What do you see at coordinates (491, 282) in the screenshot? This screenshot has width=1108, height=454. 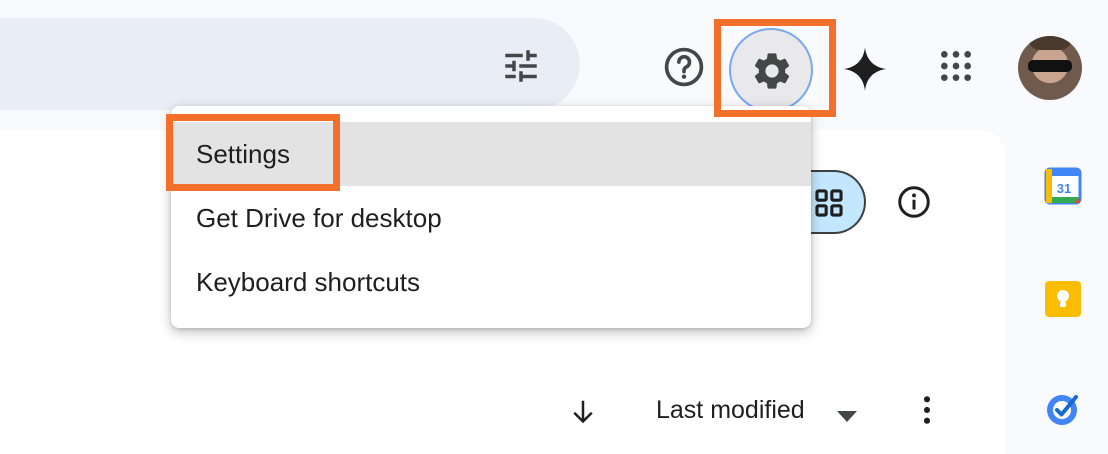 I see `menu-item-keyboard-shortcuts: Keyboard shortcuts` at bounding box center [491, 282].